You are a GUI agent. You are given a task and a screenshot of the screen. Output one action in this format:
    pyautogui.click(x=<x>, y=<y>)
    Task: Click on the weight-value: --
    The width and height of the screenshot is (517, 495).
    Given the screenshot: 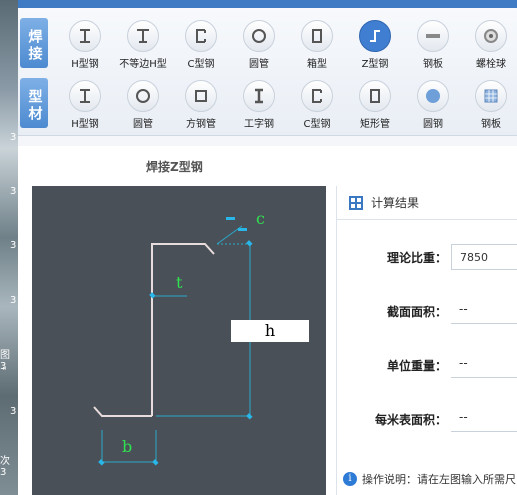 What is the action you would take?
    pyautogui.click(x=484, y=365)
    